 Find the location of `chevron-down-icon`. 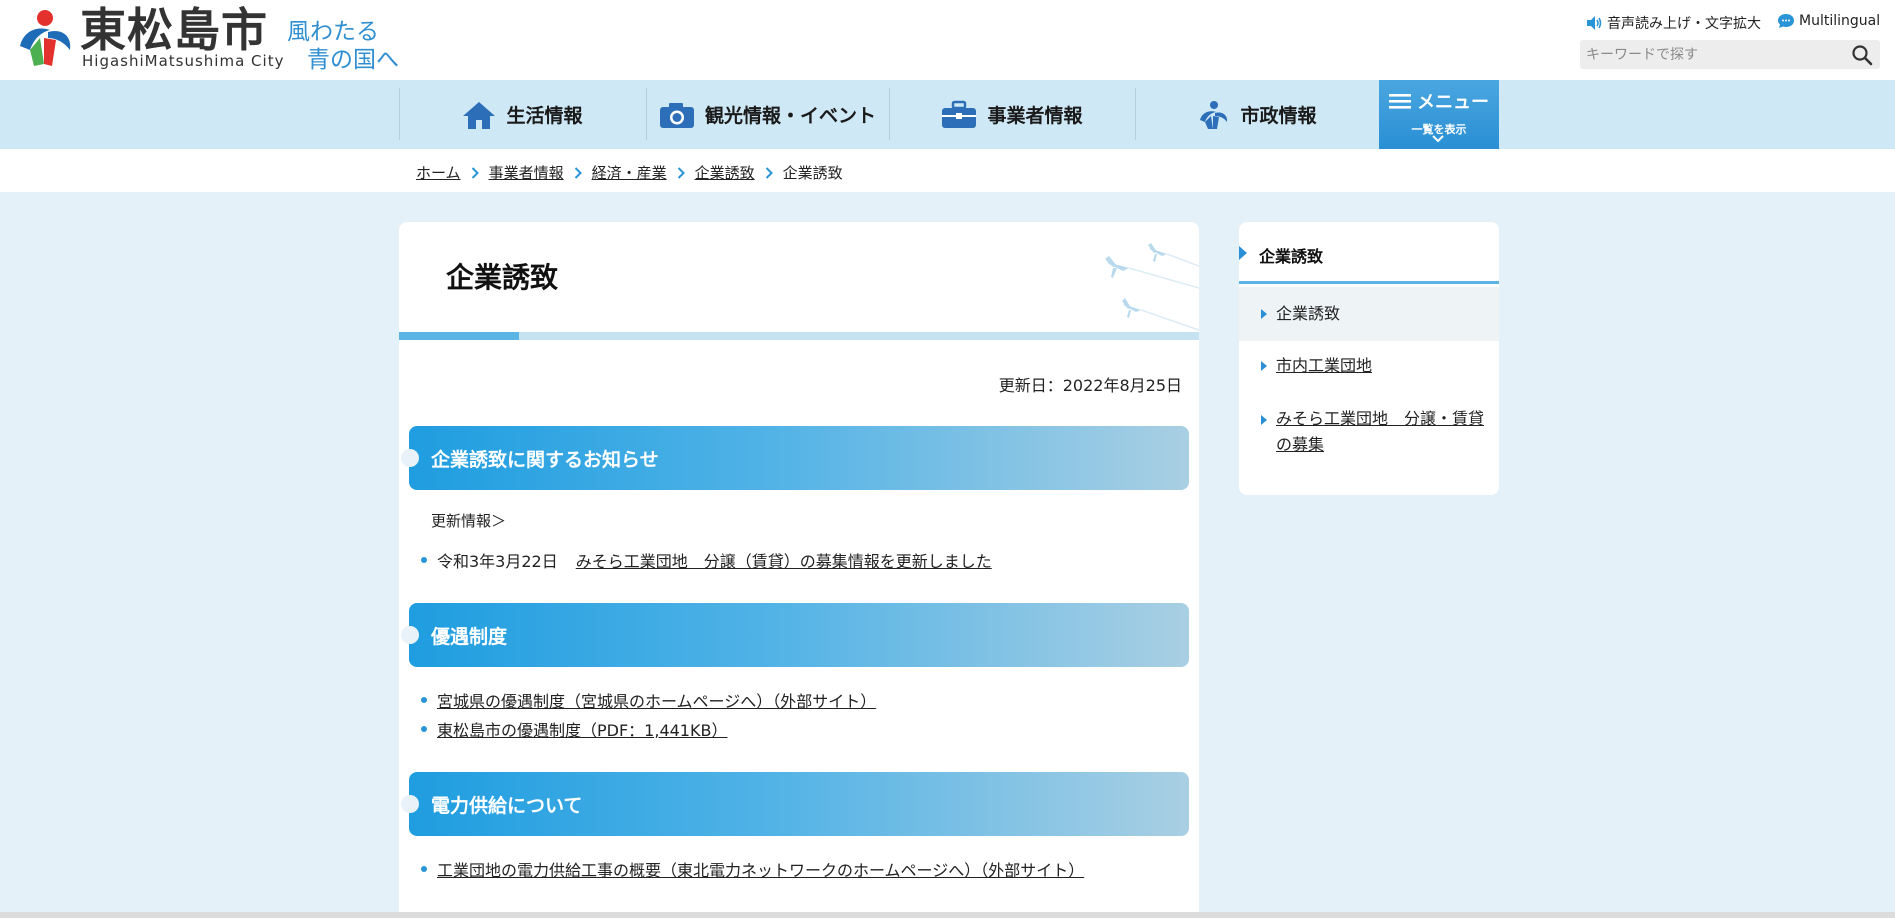

chevron-down-icon is located at coordinates (1438, 139).